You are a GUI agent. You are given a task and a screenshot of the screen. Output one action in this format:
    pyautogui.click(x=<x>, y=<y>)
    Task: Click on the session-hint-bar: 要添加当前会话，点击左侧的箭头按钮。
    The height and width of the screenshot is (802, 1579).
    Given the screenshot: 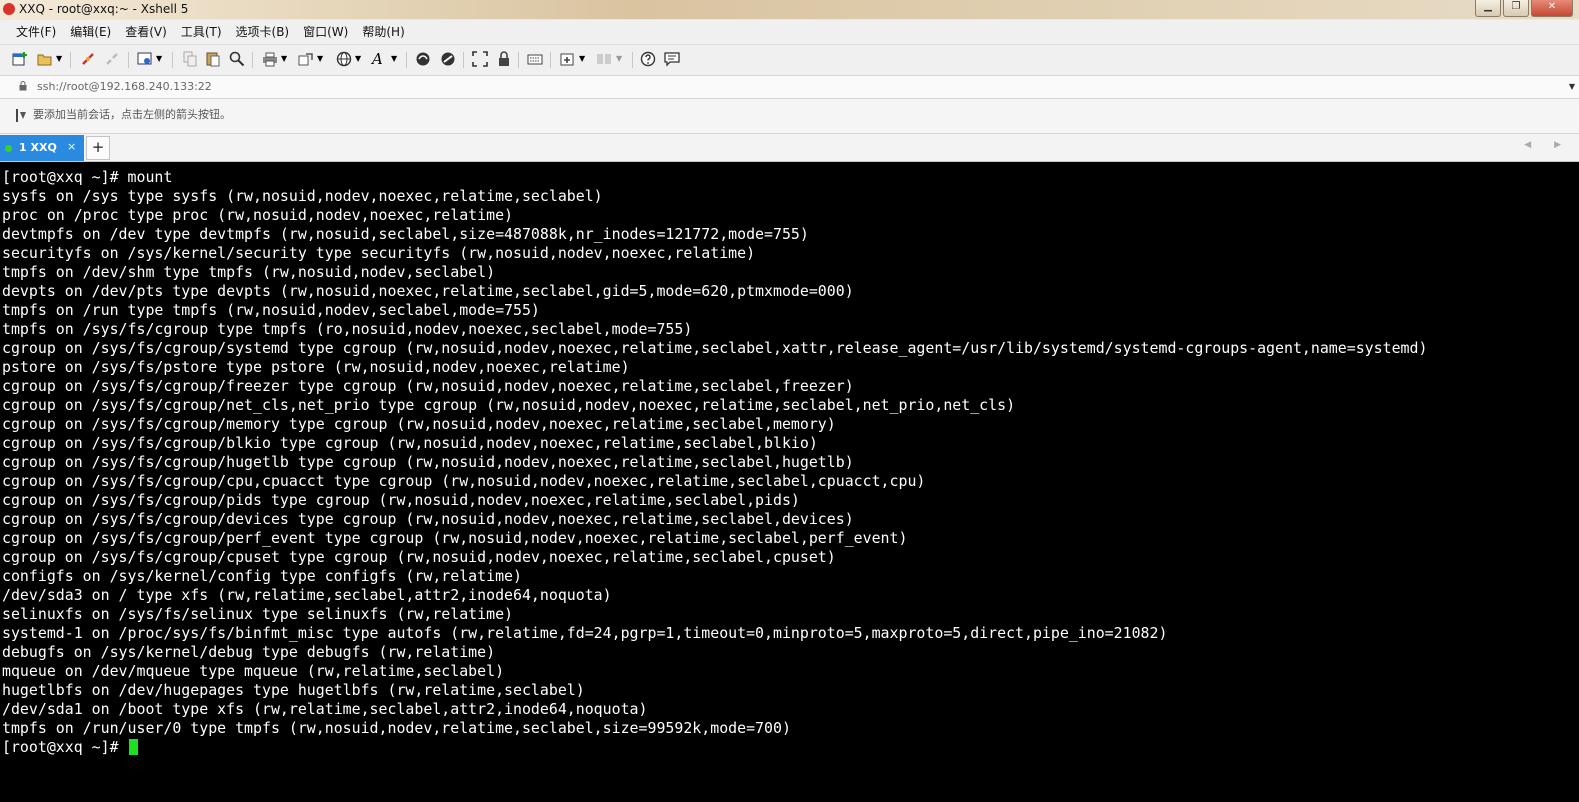 What is the action you would take?
    pyautogui.click(x=789, y=116)
    